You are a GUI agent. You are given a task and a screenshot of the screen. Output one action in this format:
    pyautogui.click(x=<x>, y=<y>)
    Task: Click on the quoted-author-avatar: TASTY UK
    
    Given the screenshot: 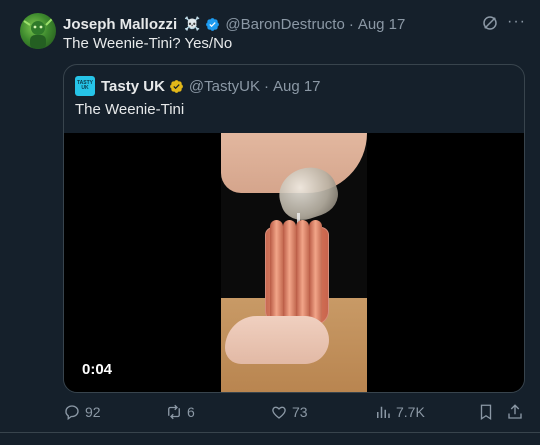 What is the action you would take?
    pyautogui.click(x=85, y=86)
    